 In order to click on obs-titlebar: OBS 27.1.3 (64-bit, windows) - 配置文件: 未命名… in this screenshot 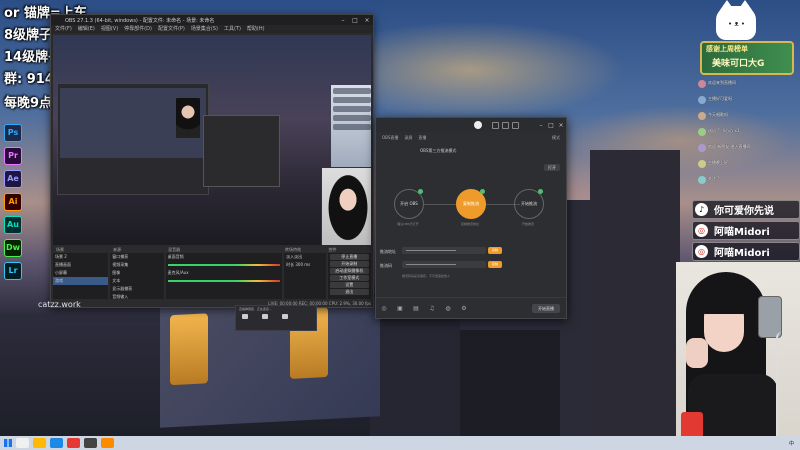, I will do `click(212, 20)`.